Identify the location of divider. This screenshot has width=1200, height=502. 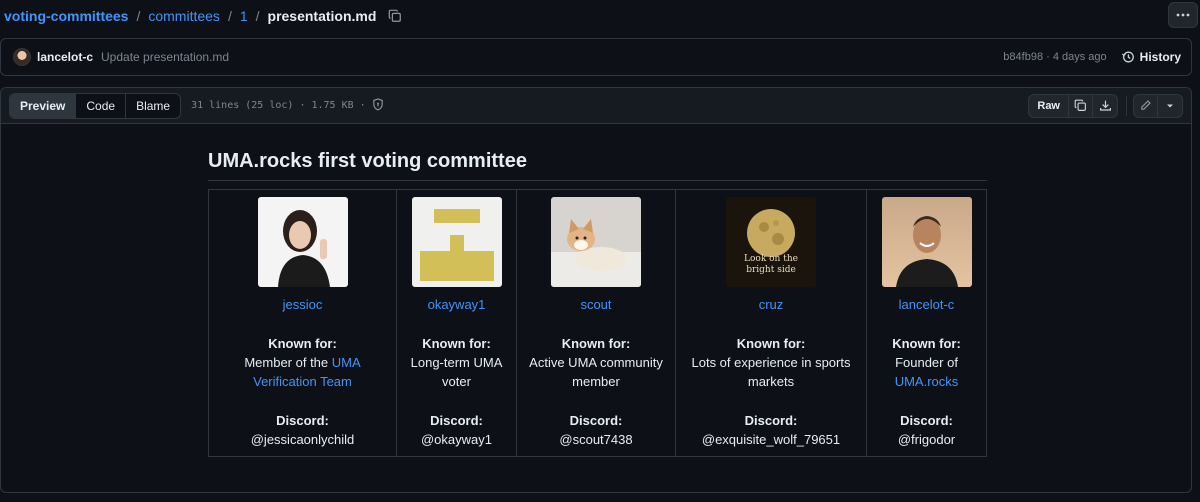
(1126, 105).